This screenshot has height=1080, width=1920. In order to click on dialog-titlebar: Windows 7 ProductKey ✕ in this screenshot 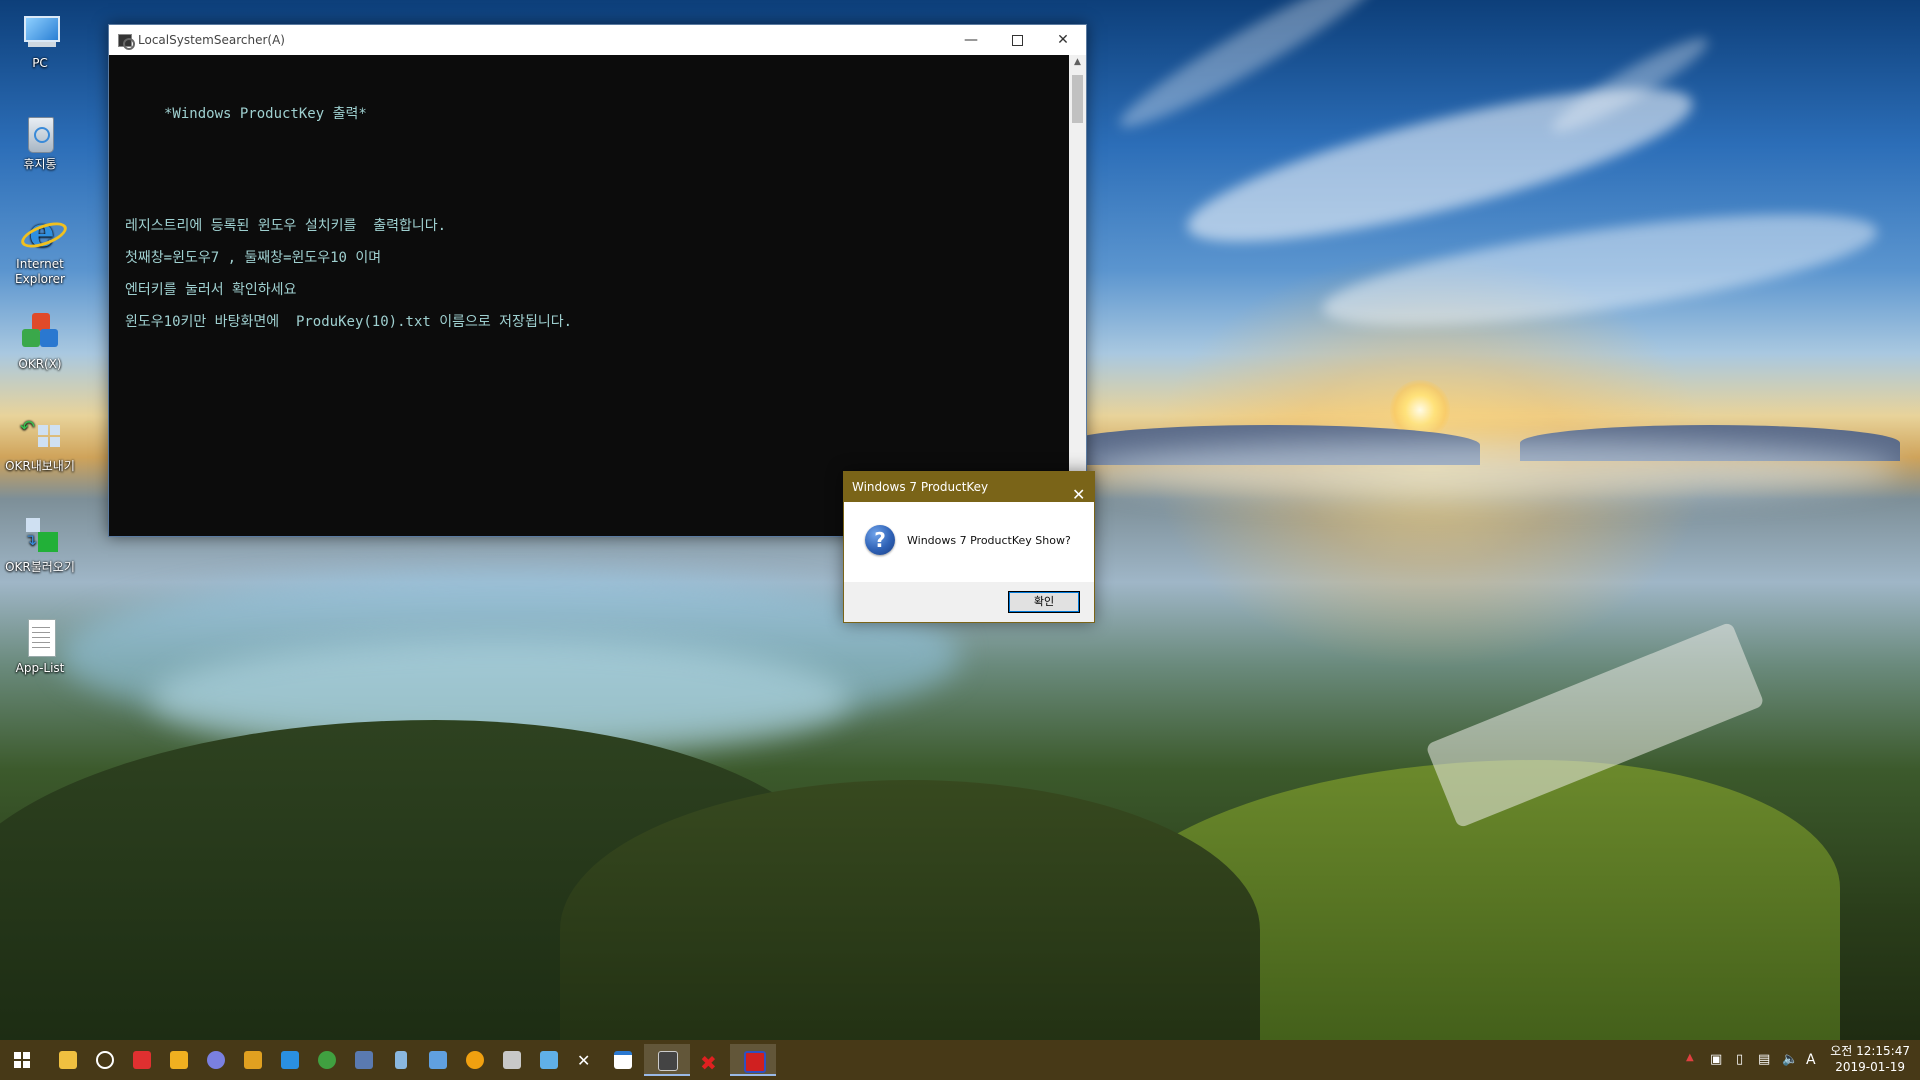, I will do `click(969, 488)`.